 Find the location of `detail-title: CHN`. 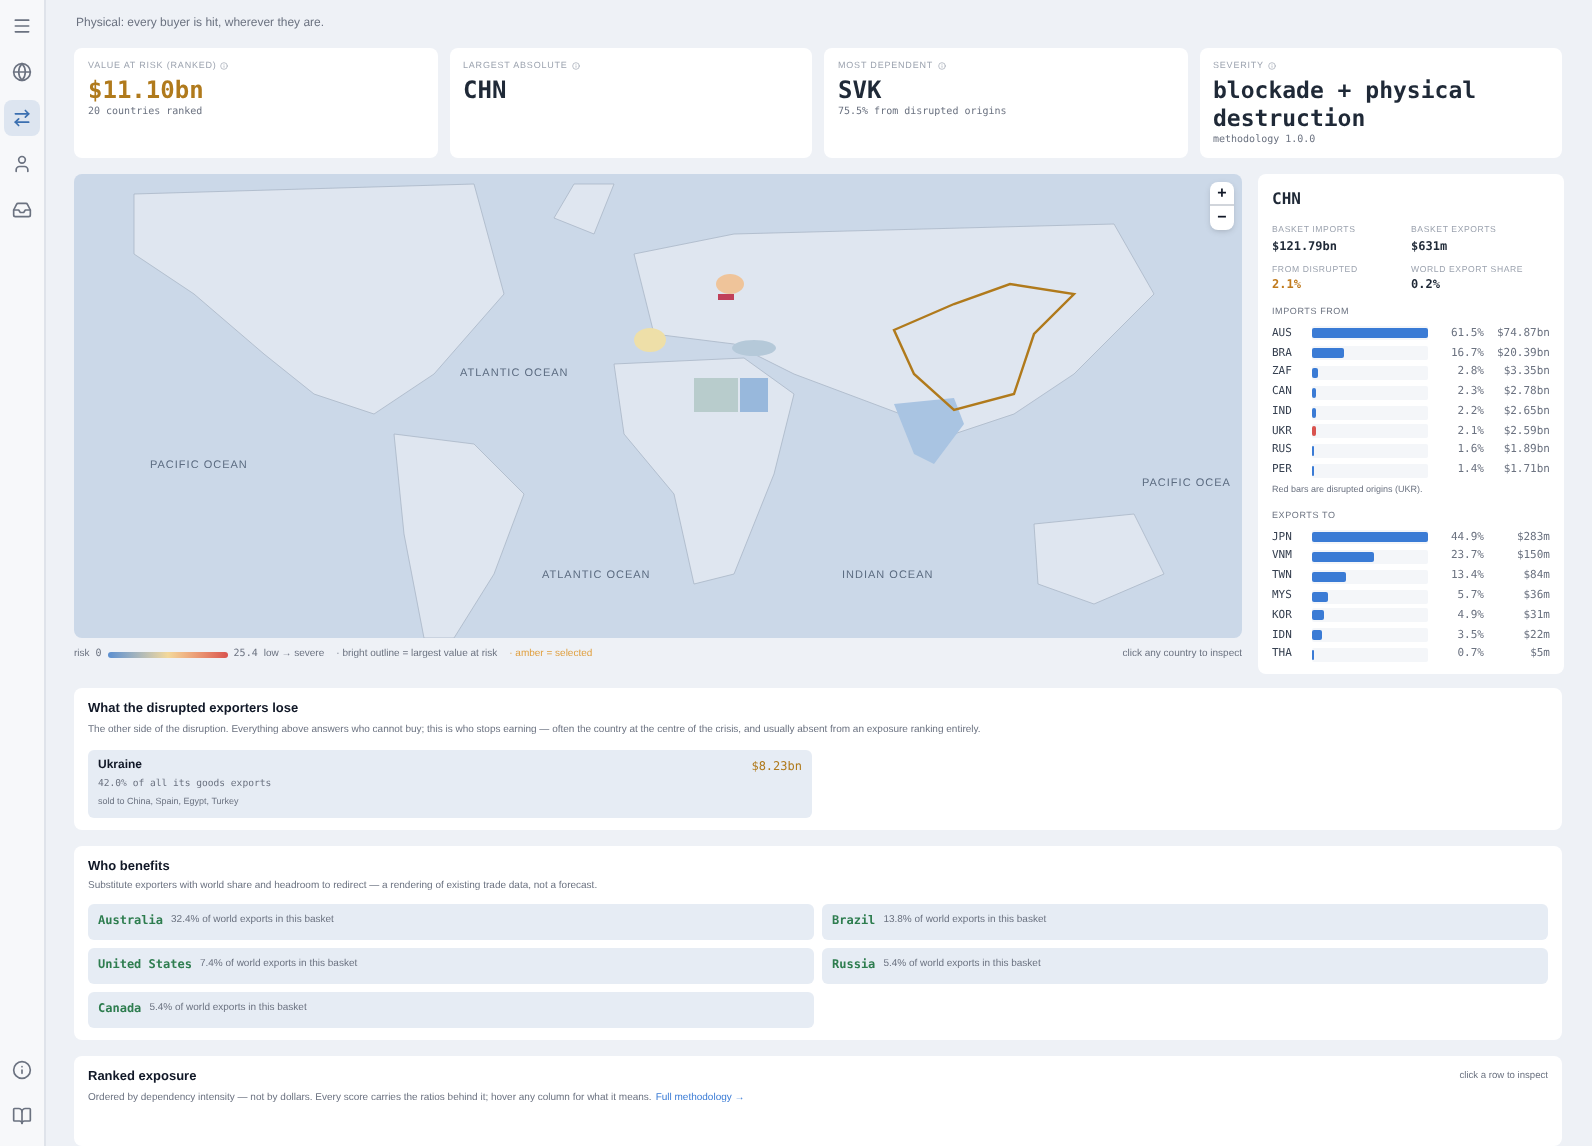

detail-title: CHN is located at coordinates (1287, 200).